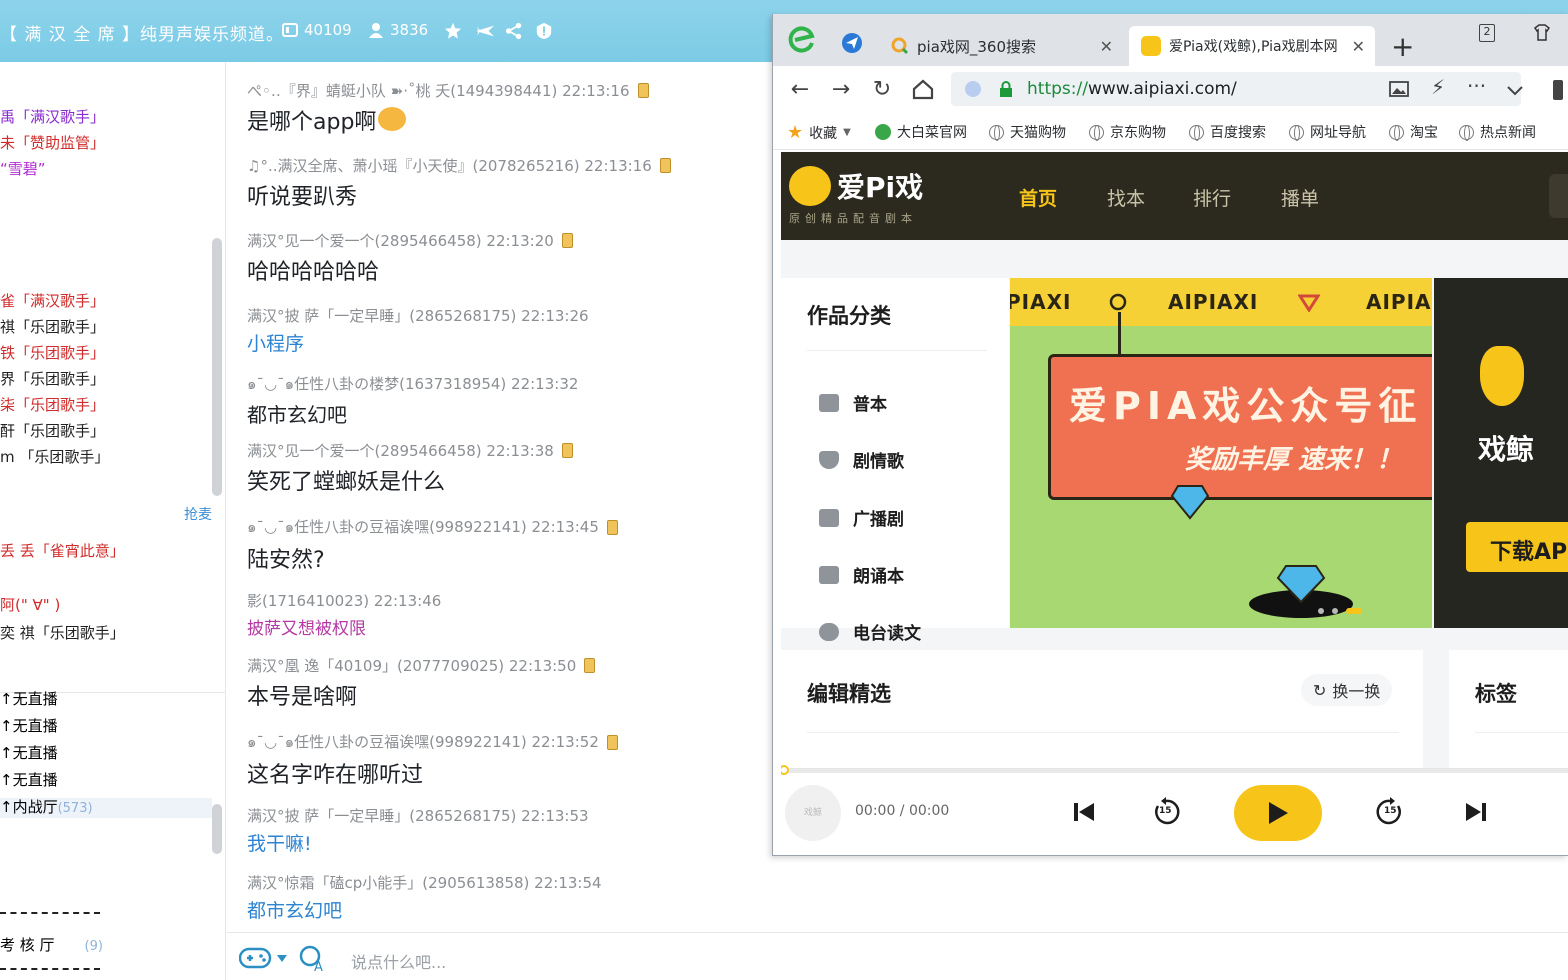  What do you see at coordinates (544, 31) in the screenshot?
I see `info-icon` at bounding box center [544, 31].